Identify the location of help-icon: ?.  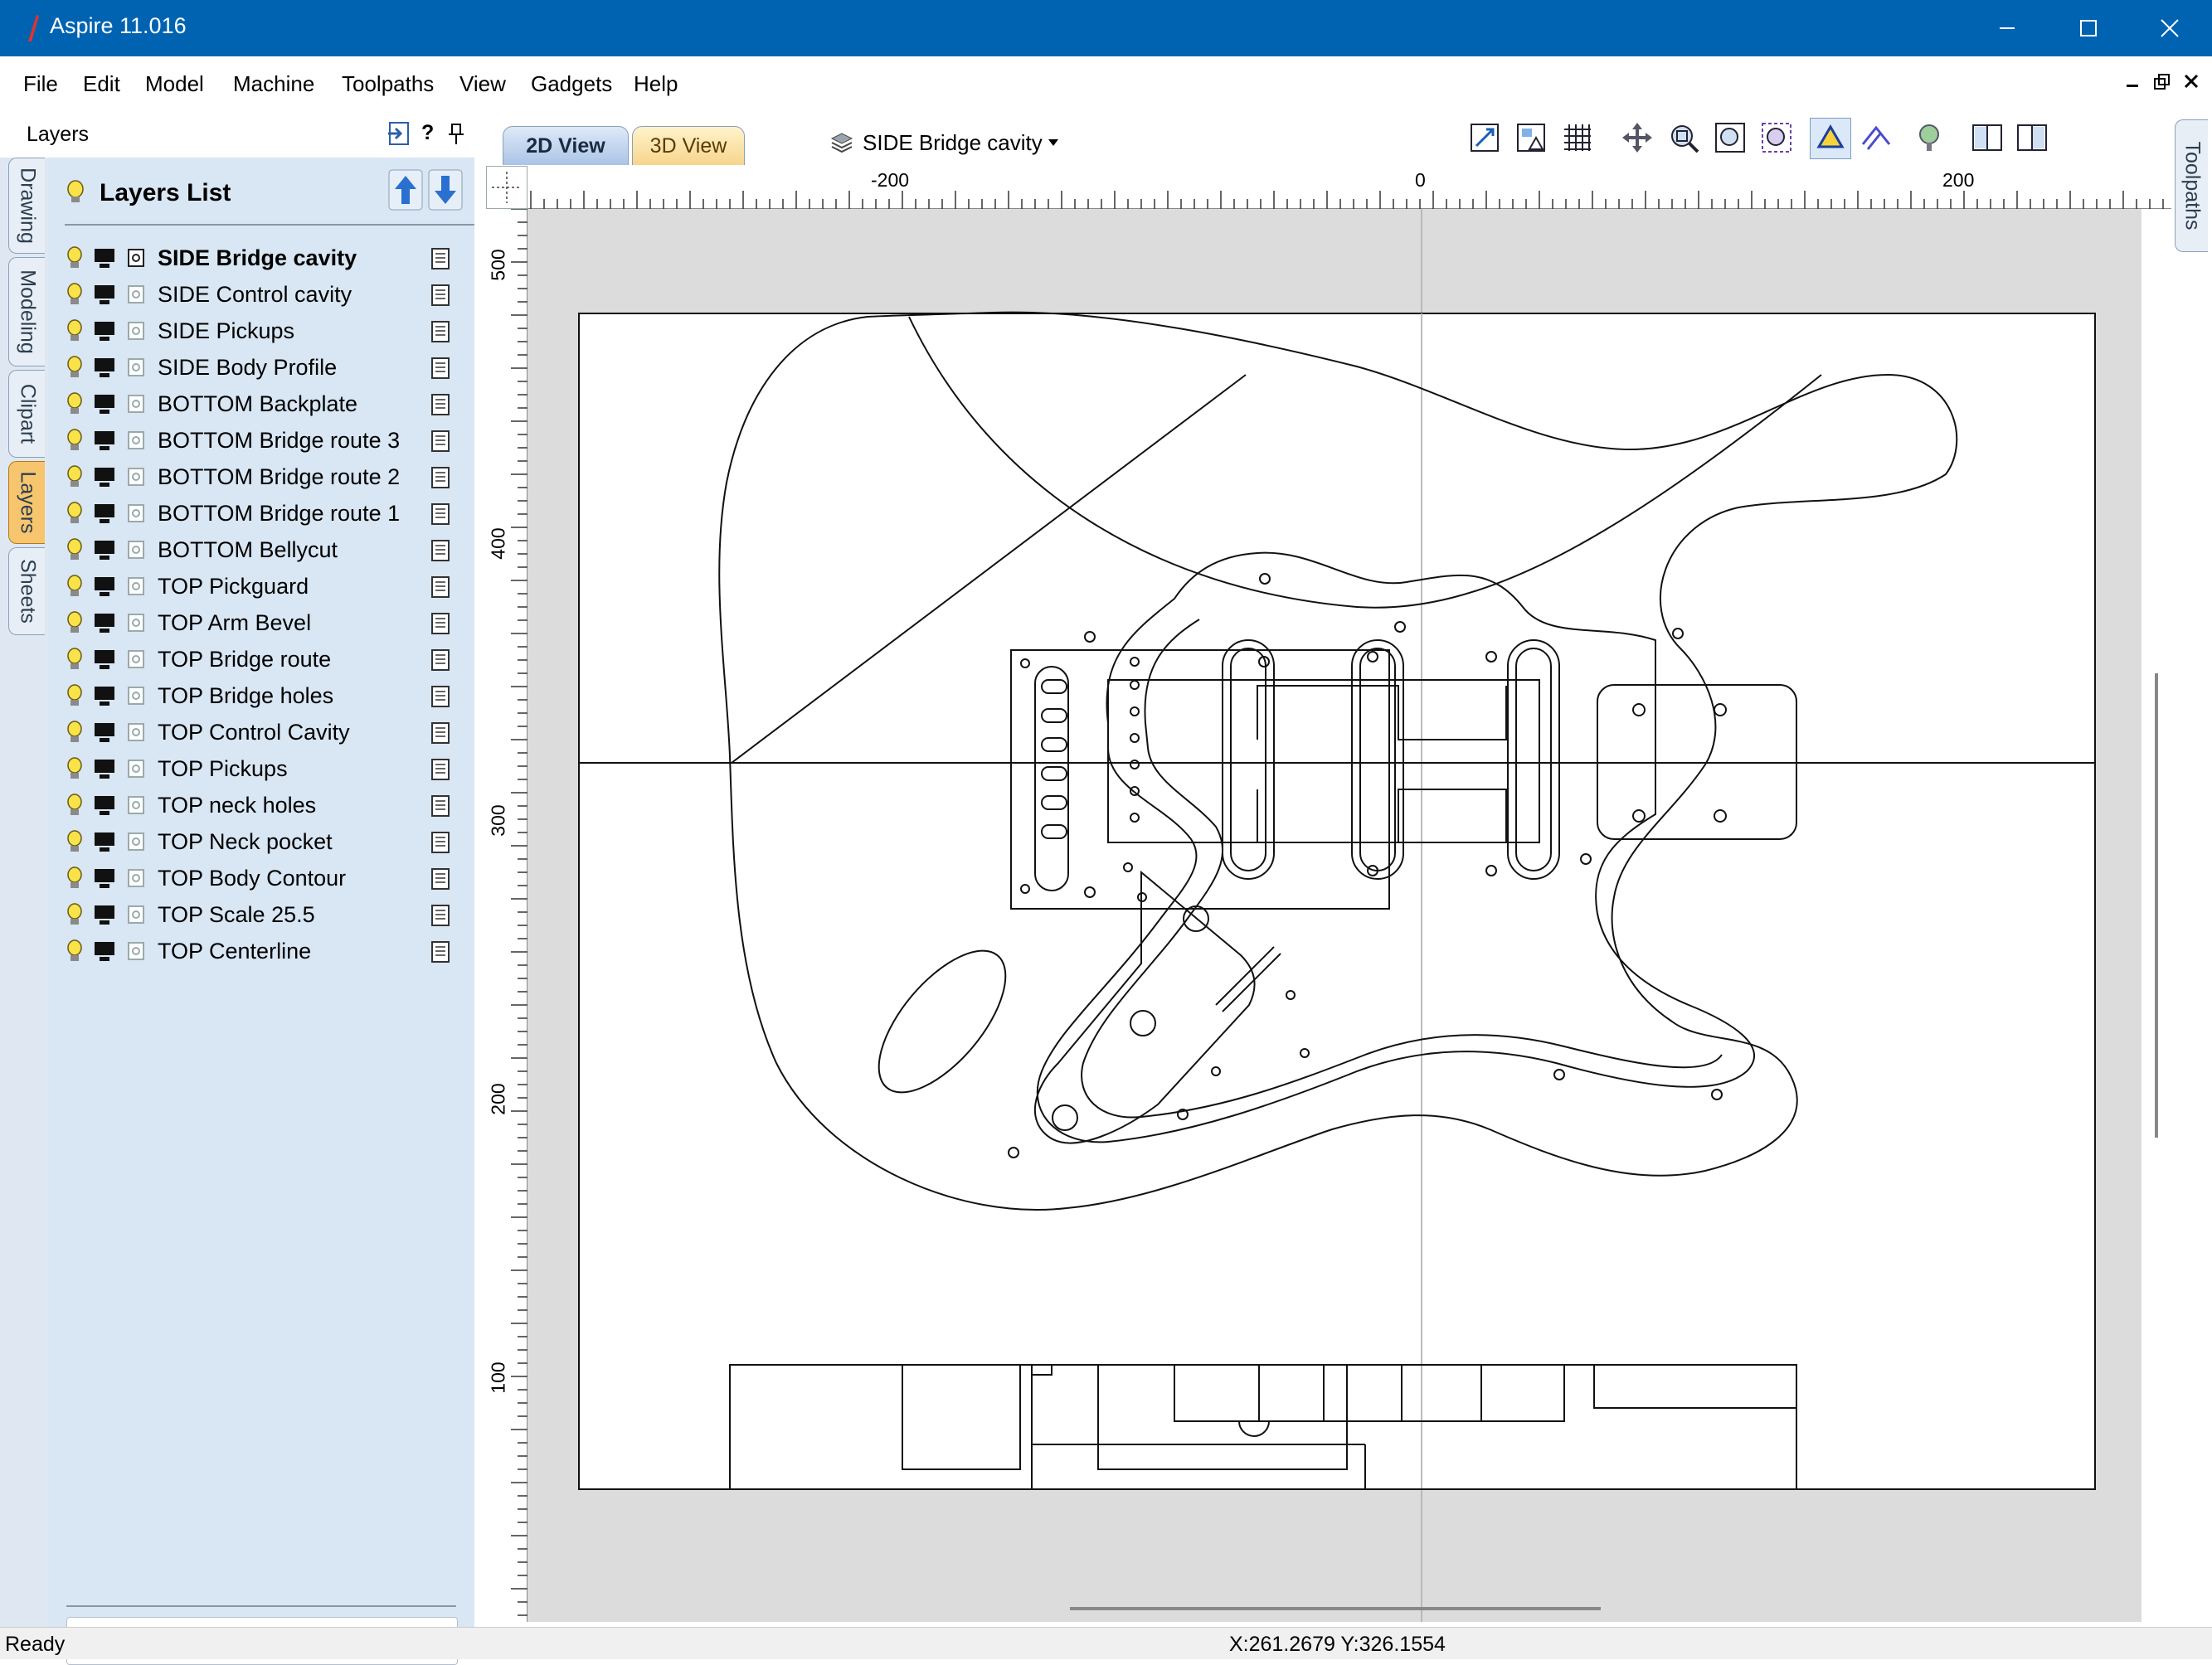
(427, 133).